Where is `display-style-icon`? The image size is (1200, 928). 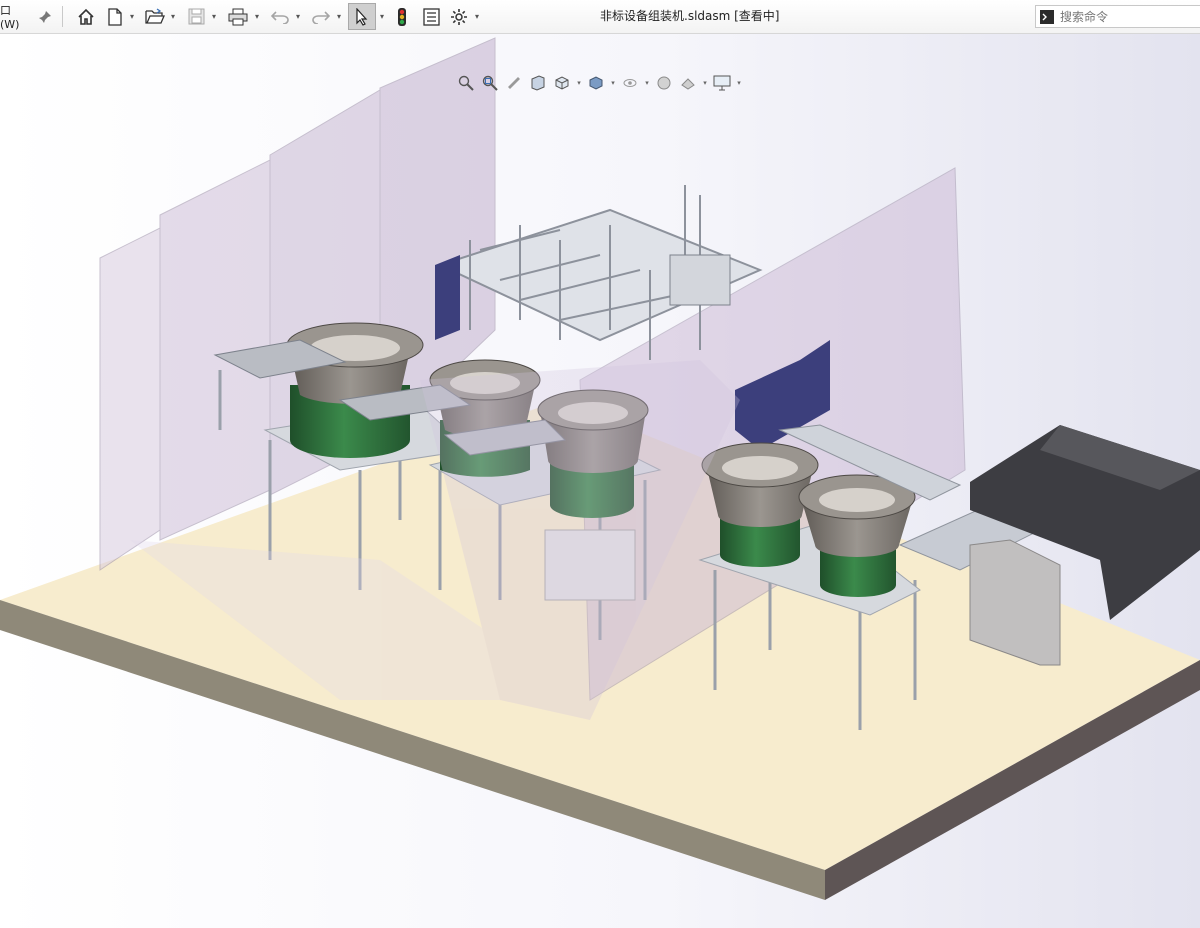 display-style-icon is located at coordinates (596, 83).